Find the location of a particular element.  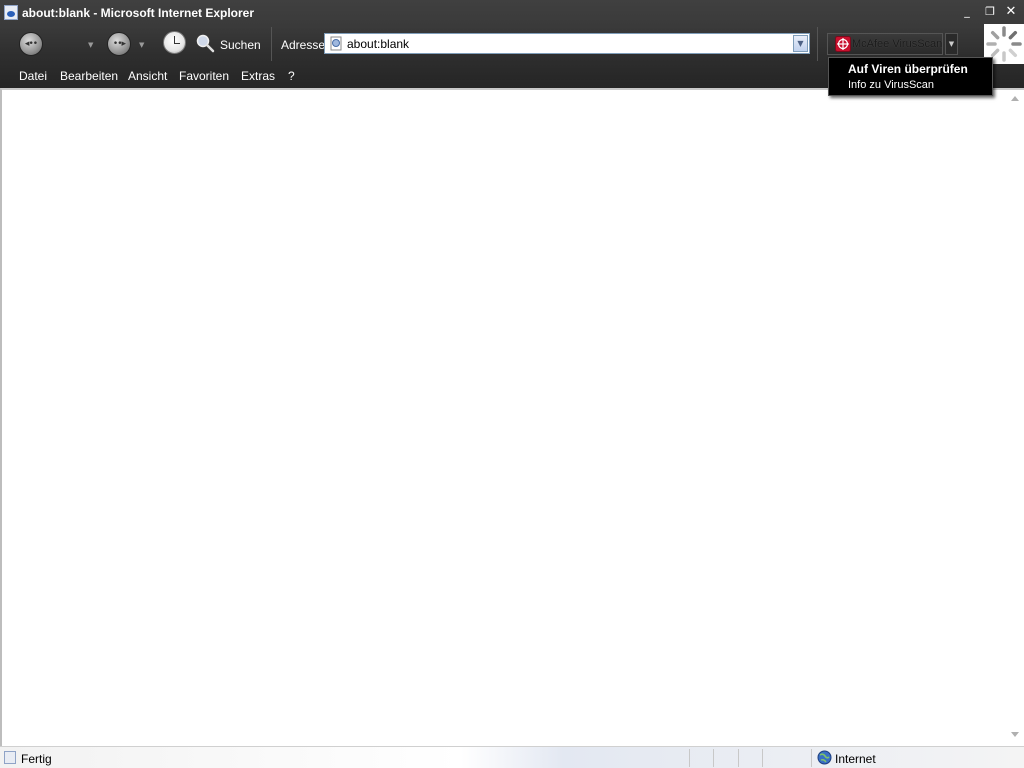

close-icon: ✕ is located at coordinates (1011, 11).